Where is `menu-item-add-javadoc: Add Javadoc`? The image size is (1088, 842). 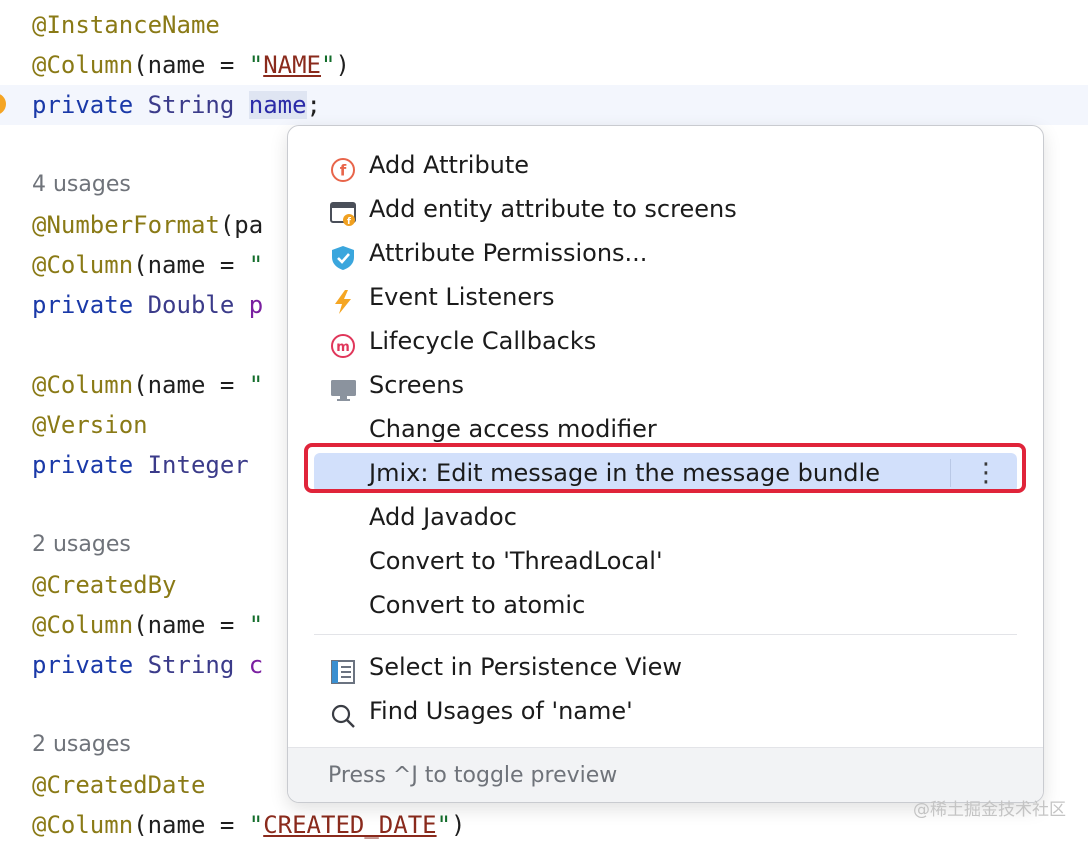
menu-item-add-javadoc: Add Javadoc is located at coordinates (665, 517).